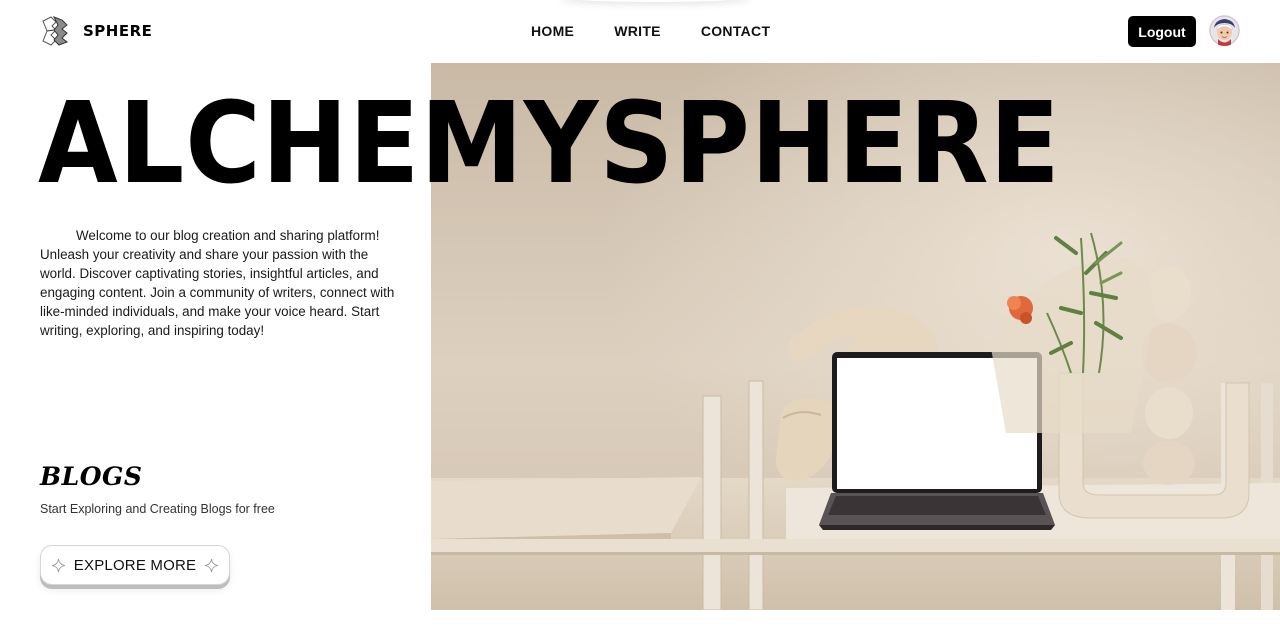 The width and height of the screenshot is (1280, 625). What do you see at coordinates (118, 31) in the screenshot?
I see `brand-name: SPHERE` at bounding box center [118, 31].